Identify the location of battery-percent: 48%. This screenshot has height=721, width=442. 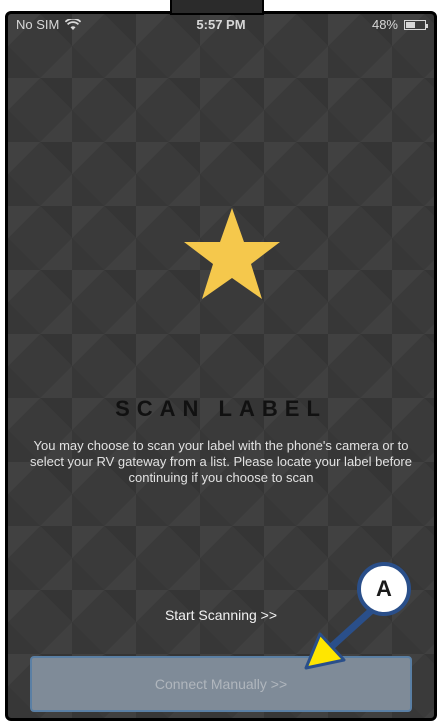
(384, 24).